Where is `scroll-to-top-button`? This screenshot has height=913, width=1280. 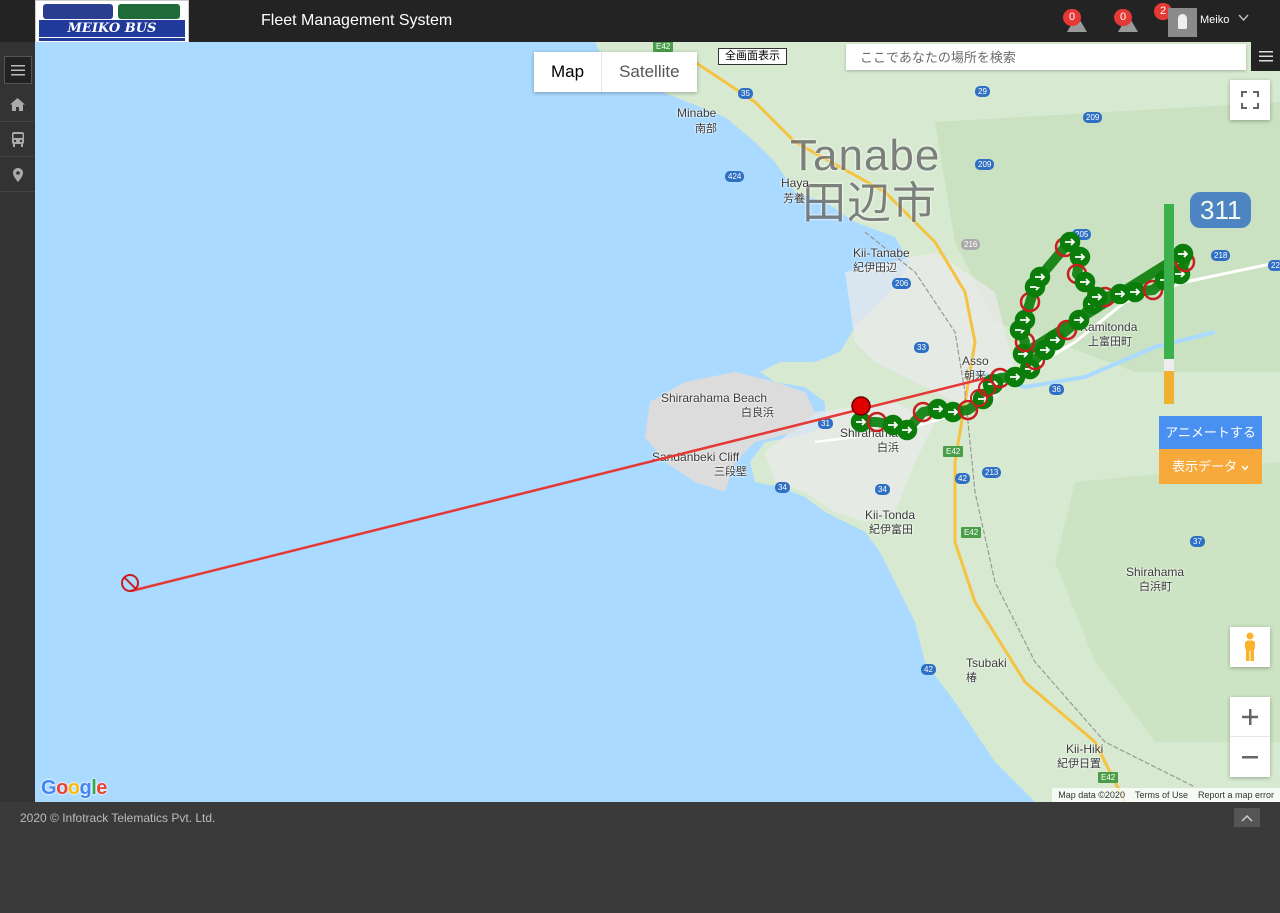 scroll-to-top-button is located at coordinates (1247, 817).